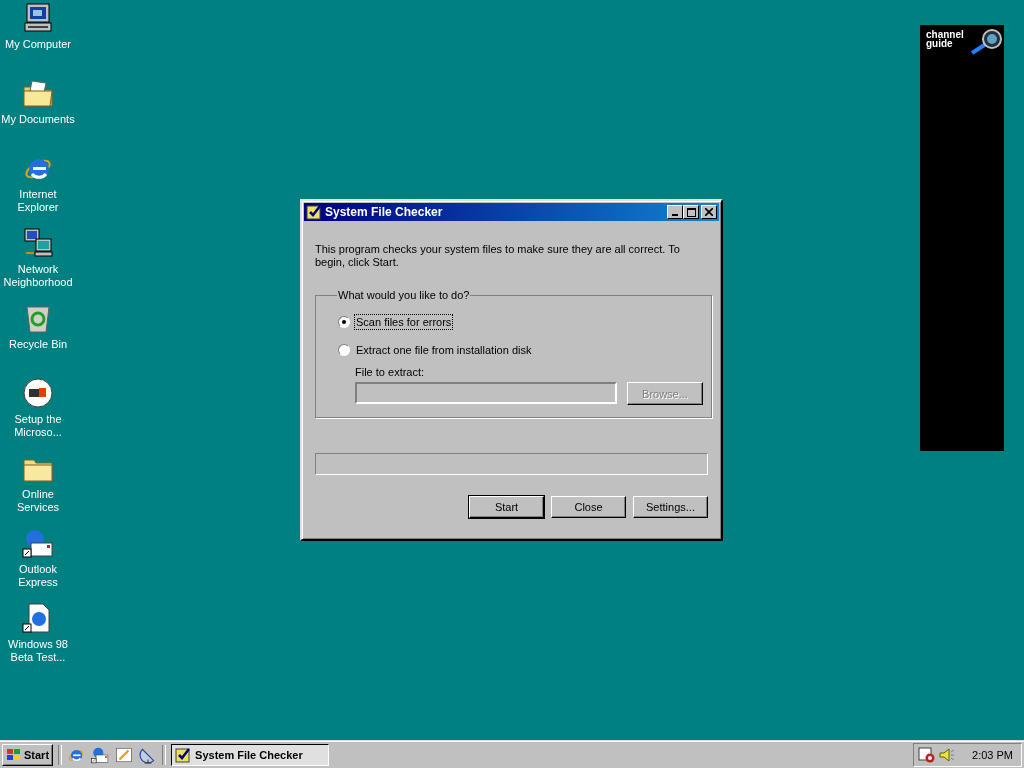 The height and width of the screenshot is (768, 1024). Describe the element at coordinates (124, 754) in the screenshot. I see `desktop-icon` at that location.